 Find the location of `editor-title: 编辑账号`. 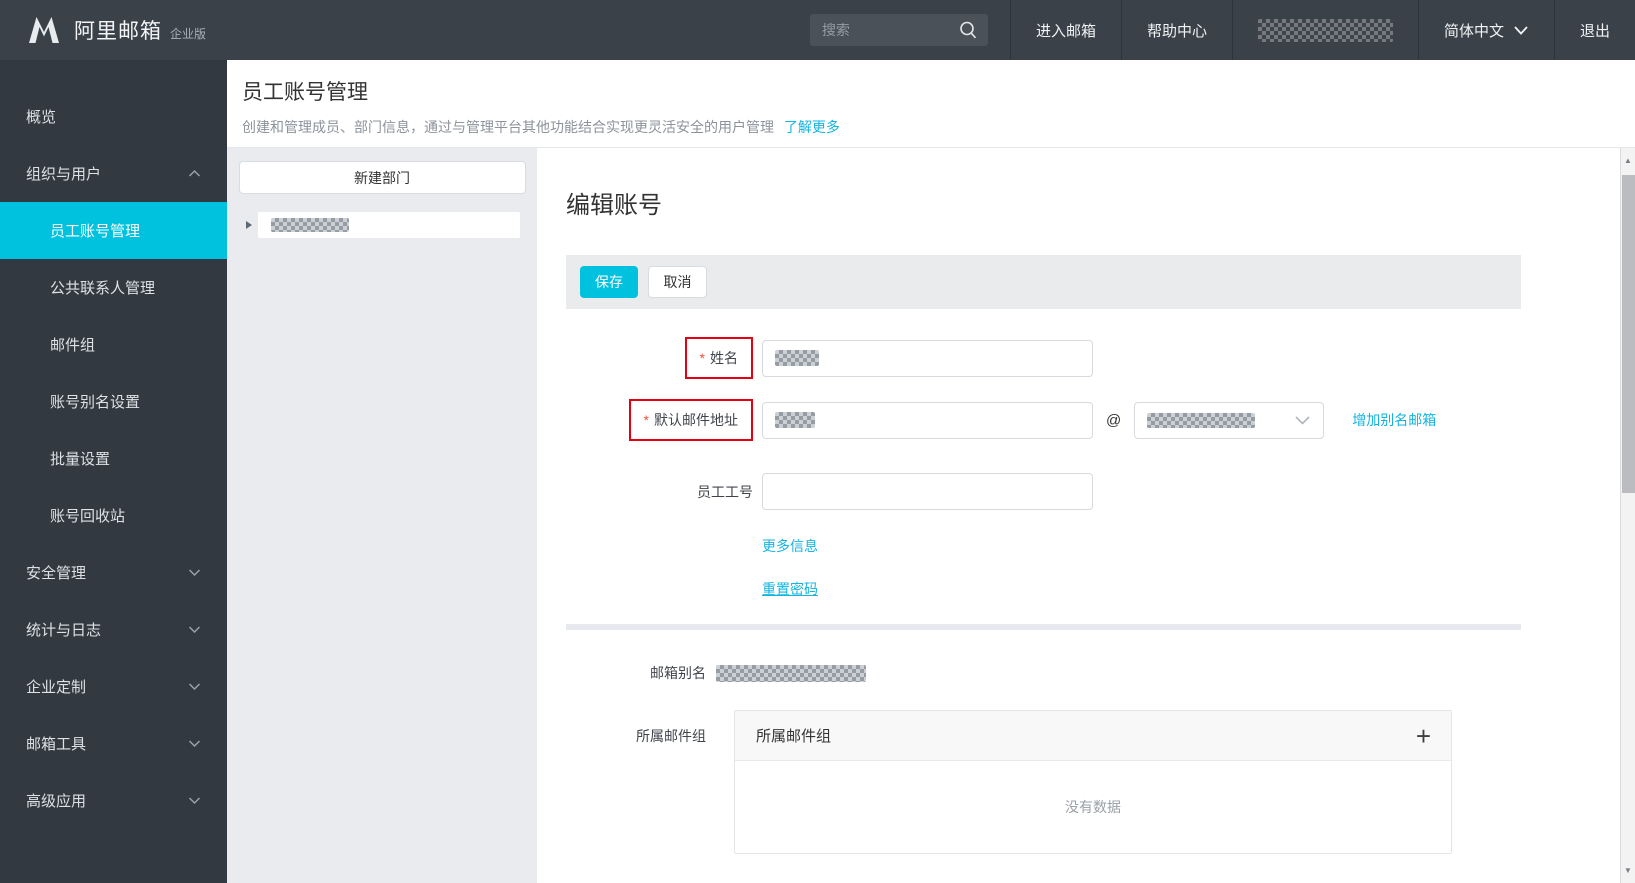

editor-title: 编辑账号 is located at coordinates (614, 205).